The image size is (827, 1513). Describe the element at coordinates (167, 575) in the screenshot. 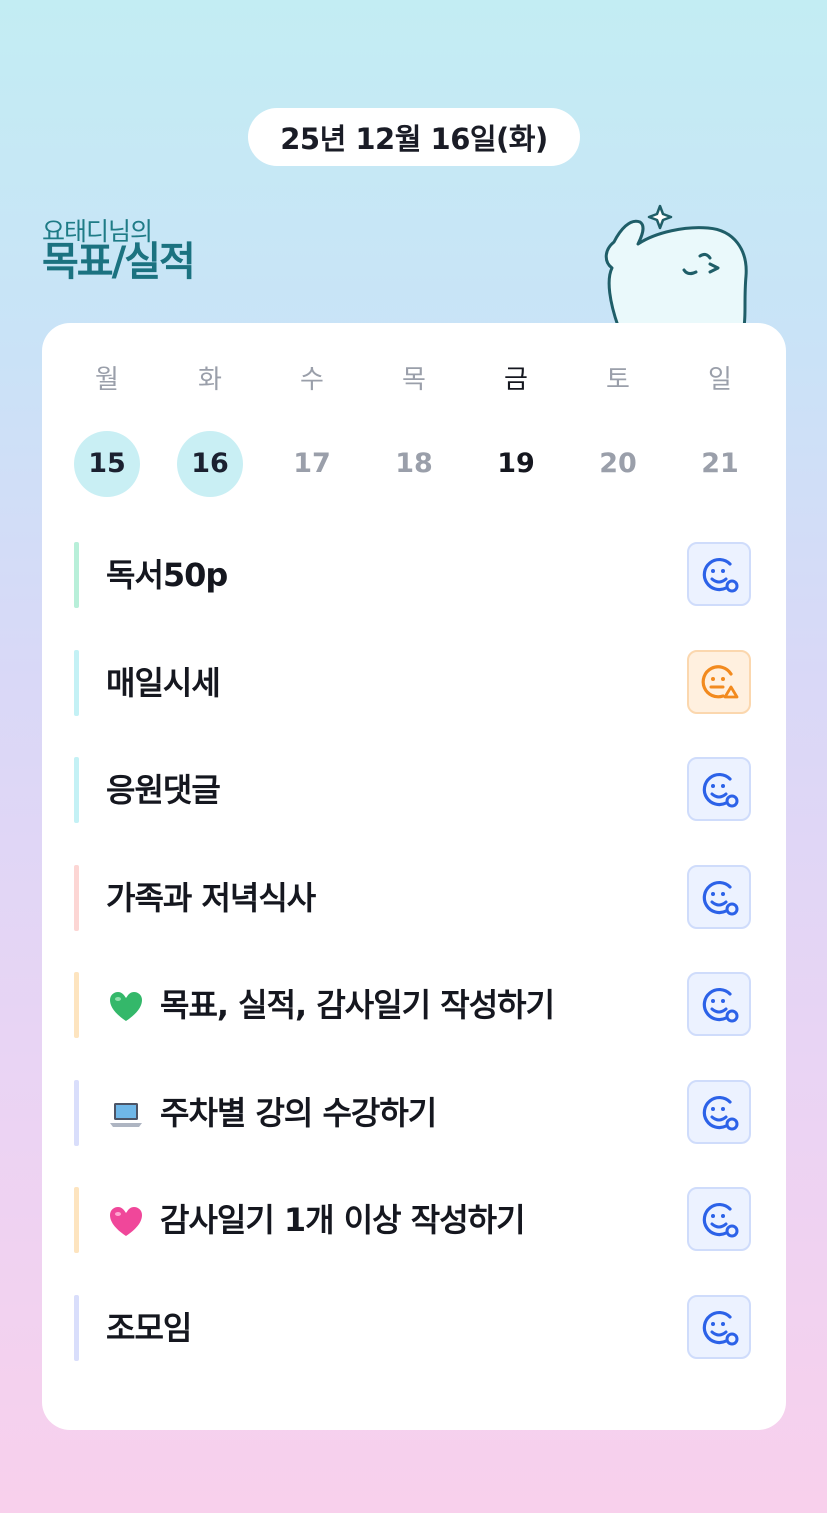

I see `task-text: 독서50p` at that location.